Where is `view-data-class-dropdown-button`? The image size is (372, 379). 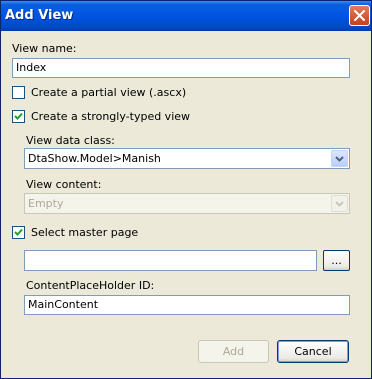
view-data-class-dropdown-button is located at coordinates (339, 158).